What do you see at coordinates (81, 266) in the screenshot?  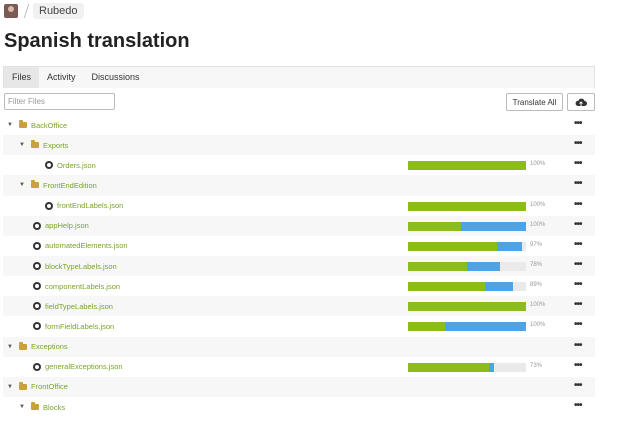 I see `file-name-link: blockTypeLabels.json` at bounding box center [81, 266].